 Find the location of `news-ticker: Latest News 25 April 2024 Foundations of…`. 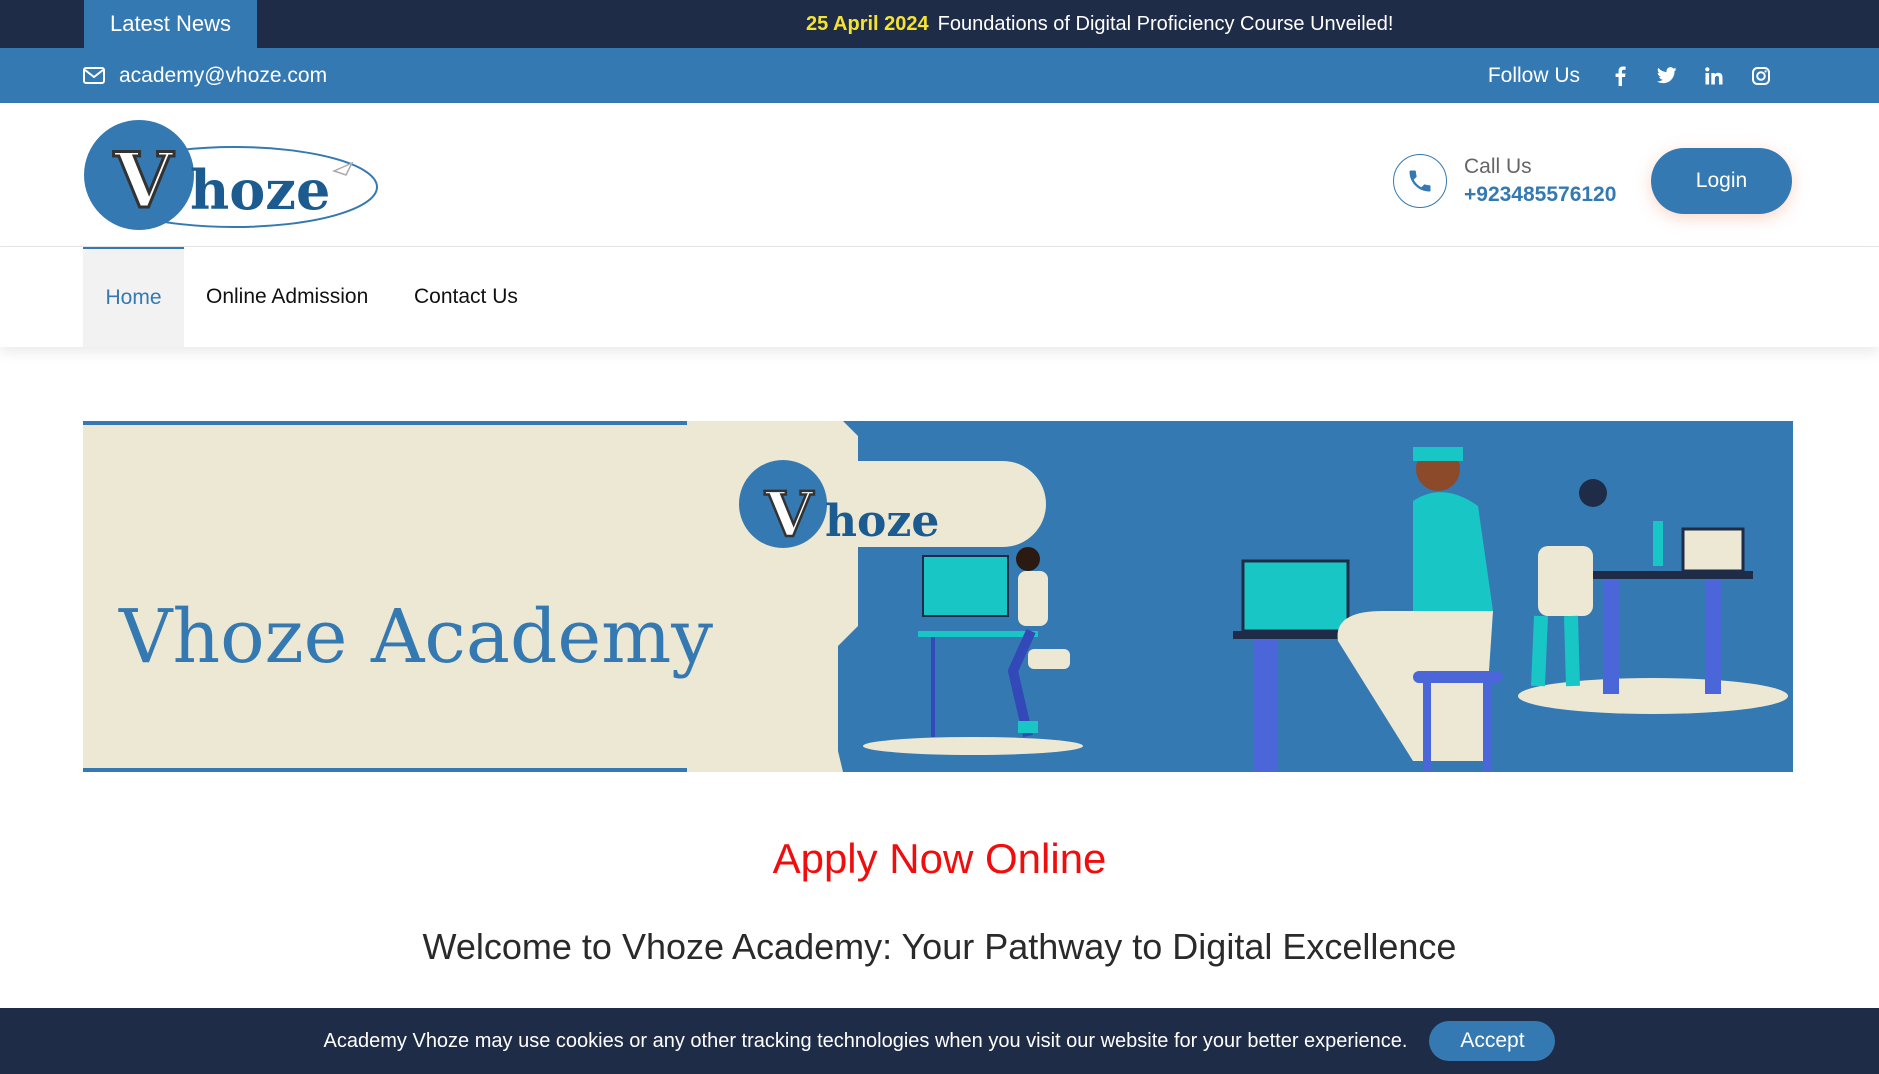

news-ticker: Latest News 25 April 2024 Foundations of… is located at coordinates (939, 24).